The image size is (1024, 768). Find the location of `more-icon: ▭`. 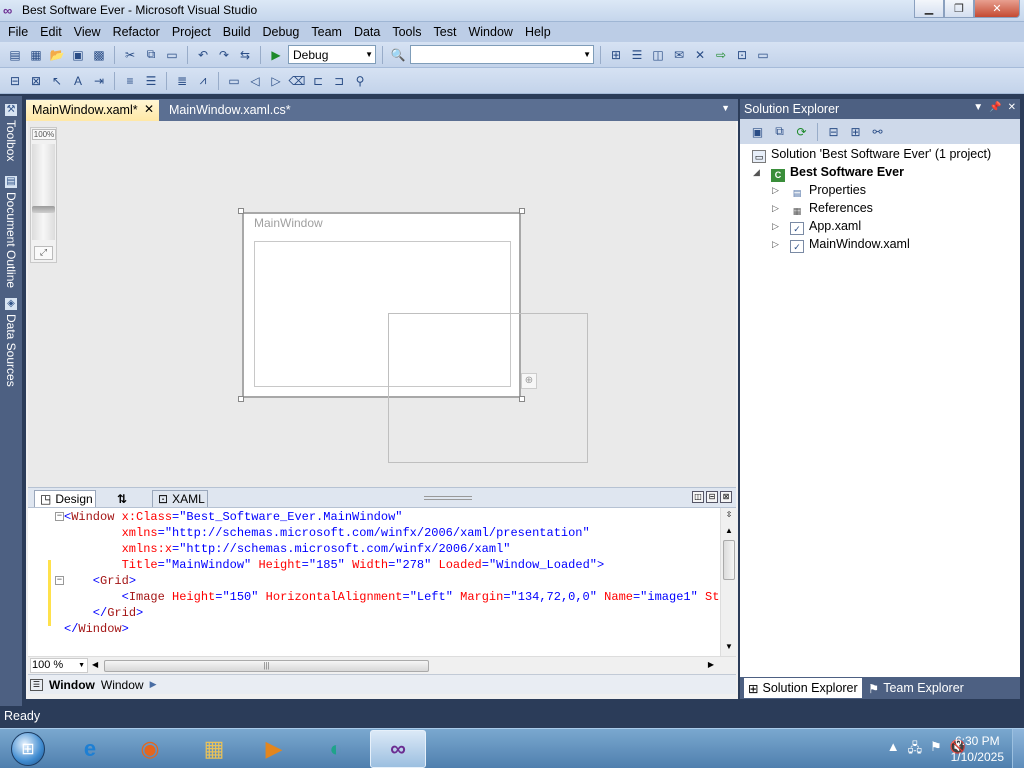

more-icon: ▭ is located at coordinates (763, 55).